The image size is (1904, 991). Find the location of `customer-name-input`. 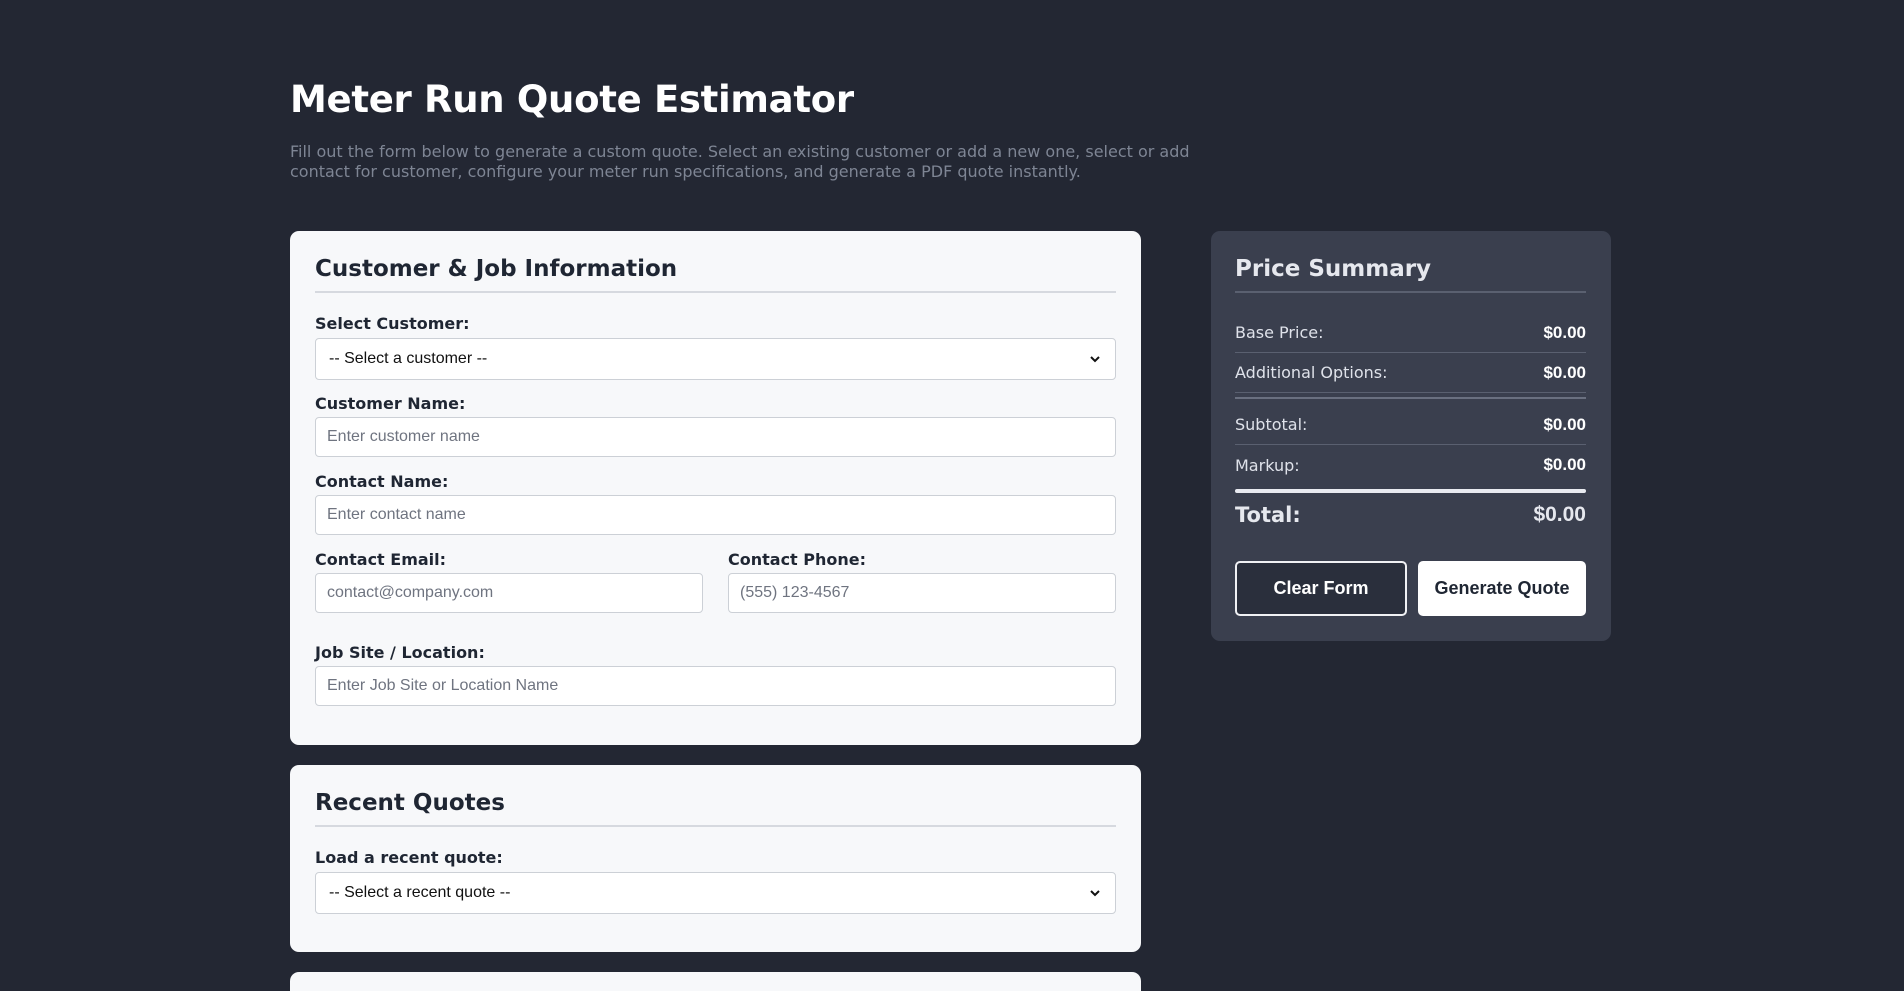

customer-name-input is located at coordinates (715, 437).